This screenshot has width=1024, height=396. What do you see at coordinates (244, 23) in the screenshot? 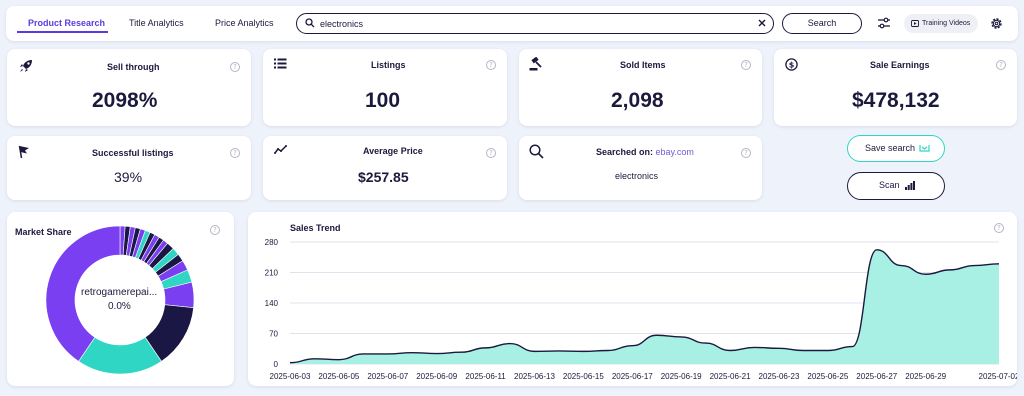
I see `tab-price-analytics: Price Analytics` at bounding box center [244, 23].